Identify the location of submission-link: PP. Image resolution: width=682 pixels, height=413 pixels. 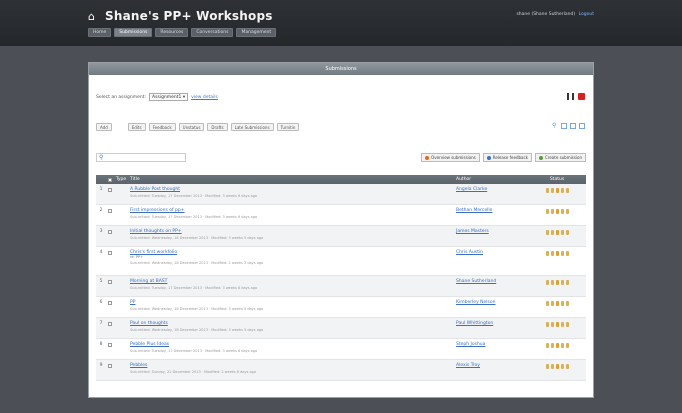
(293, 302).